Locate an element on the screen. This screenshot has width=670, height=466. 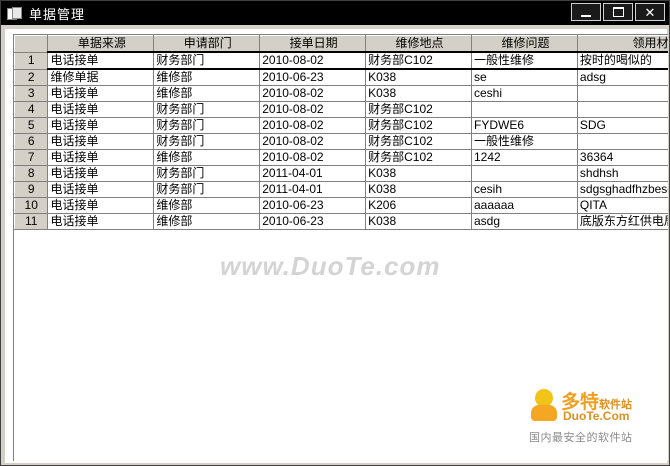
table-row: 10 电话接单 维修部 2010-06-23 K206 aaaaaa QITA is located at coordinates (341, 205).